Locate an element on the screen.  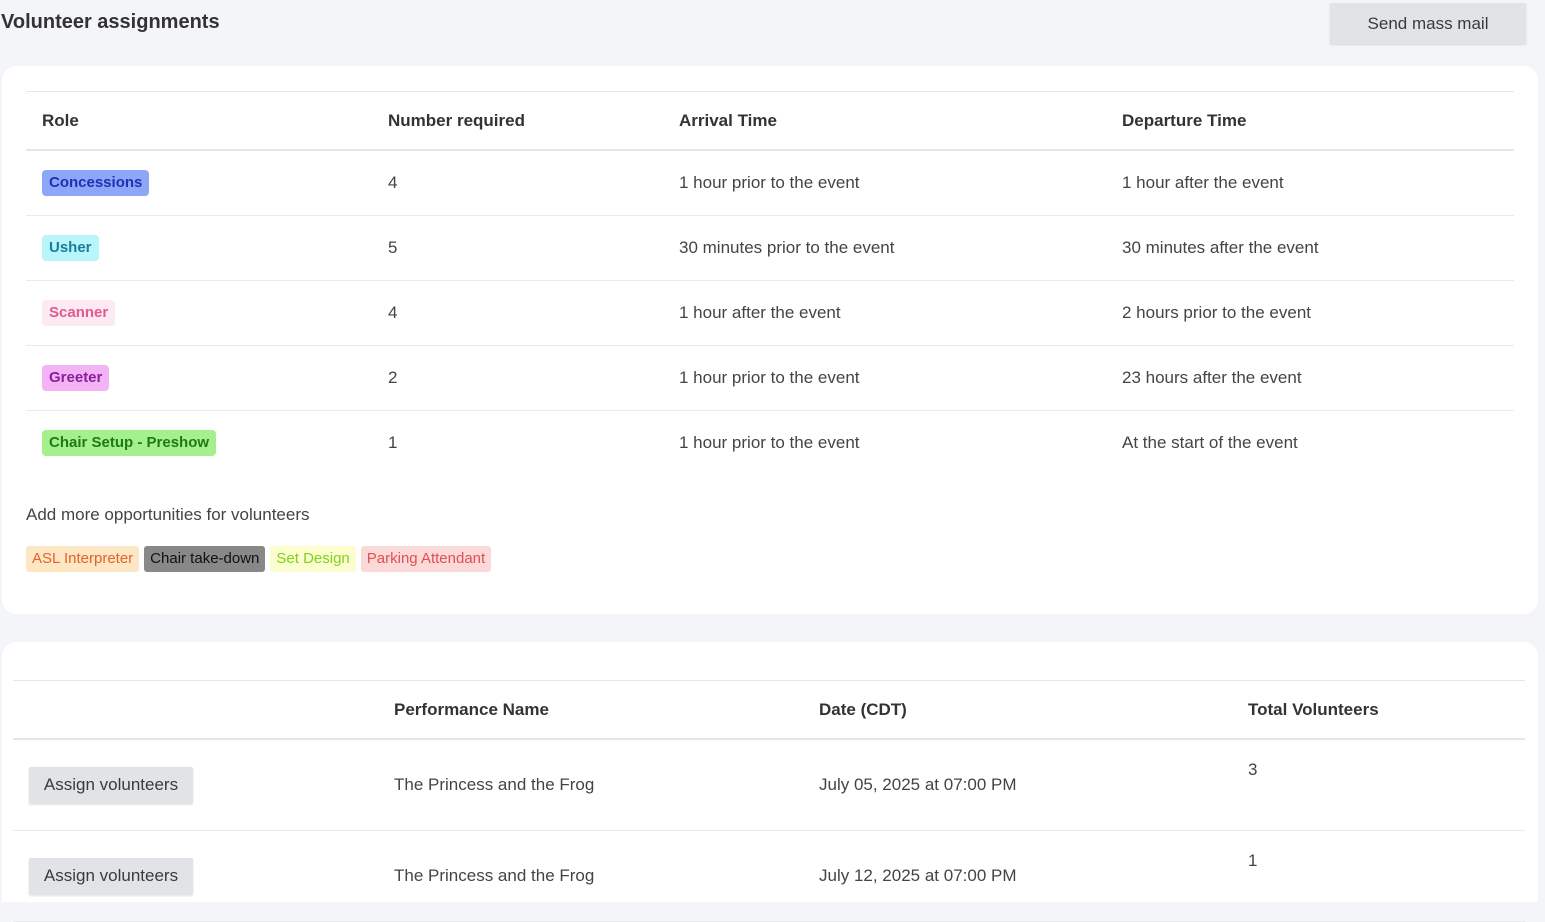
performance-date: July 12, 2025 at 07:00 PM is located at coordinates (1033, 876).